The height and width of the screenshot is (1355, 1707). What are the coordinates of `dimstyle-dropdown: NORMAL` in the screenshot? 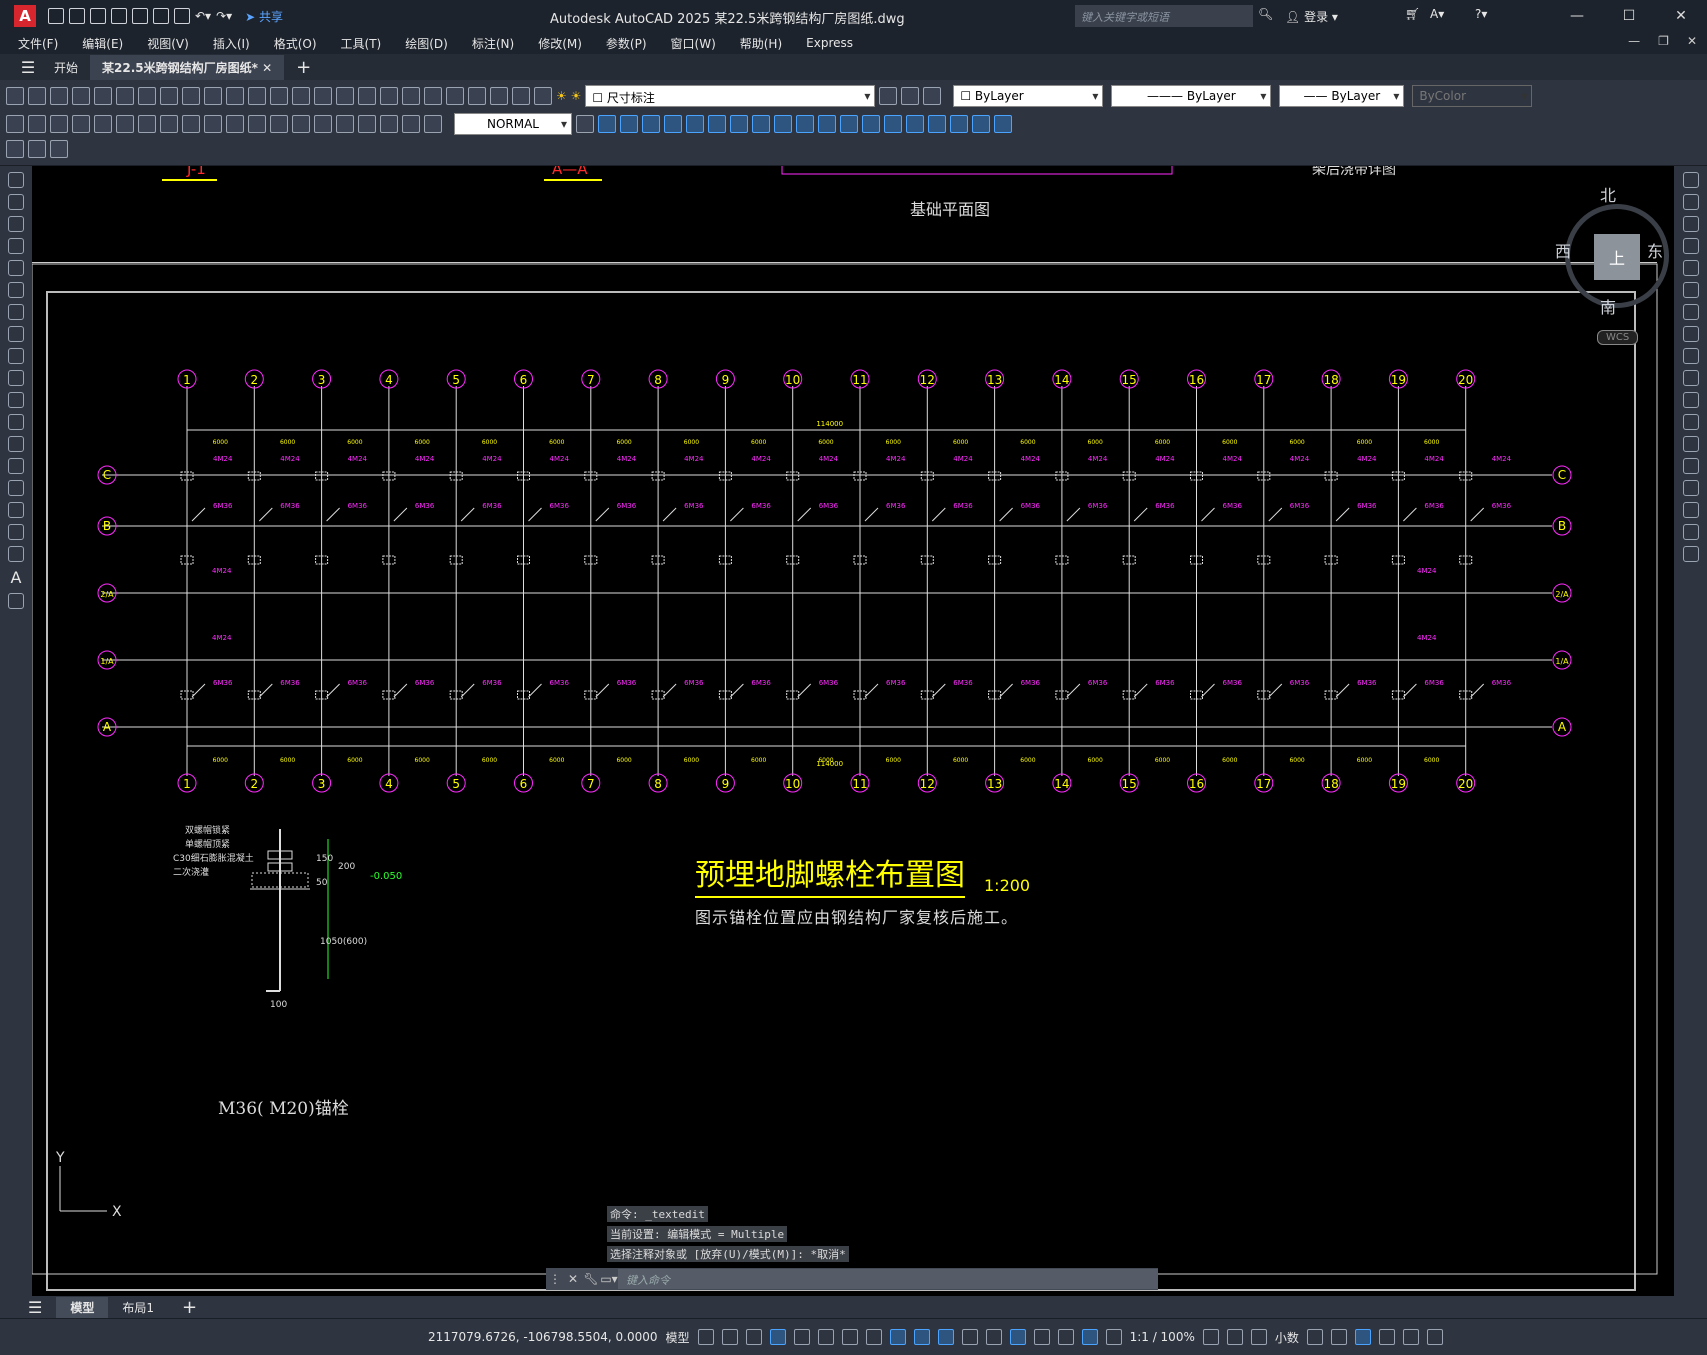 It's located at (513, 124).